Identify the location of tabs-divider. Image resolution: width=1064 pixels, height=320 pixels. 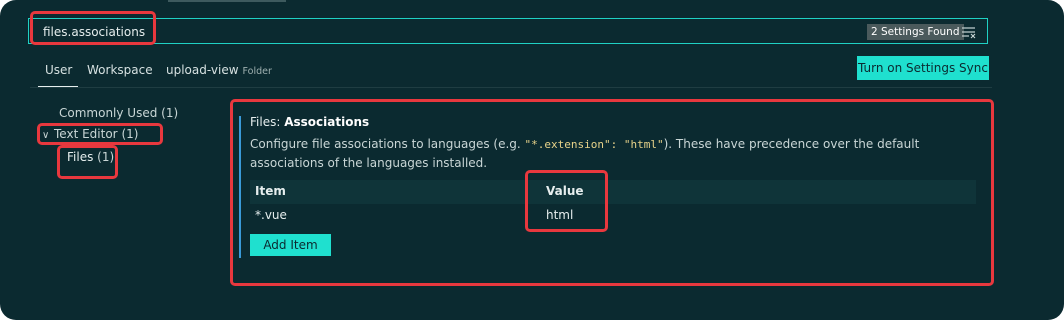
(511, 87).